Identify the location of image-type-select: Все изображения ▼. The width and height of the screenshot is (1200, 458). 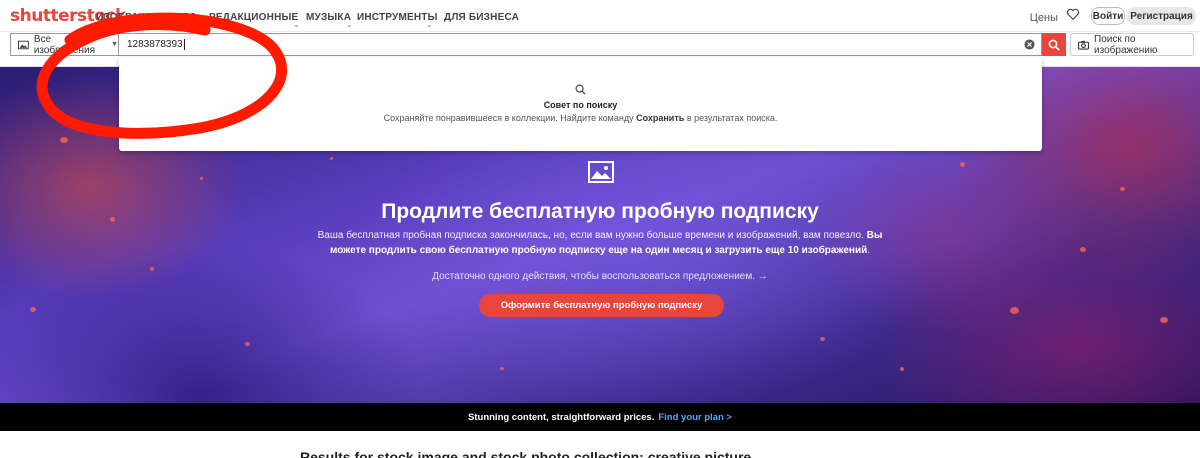
(64, 44).